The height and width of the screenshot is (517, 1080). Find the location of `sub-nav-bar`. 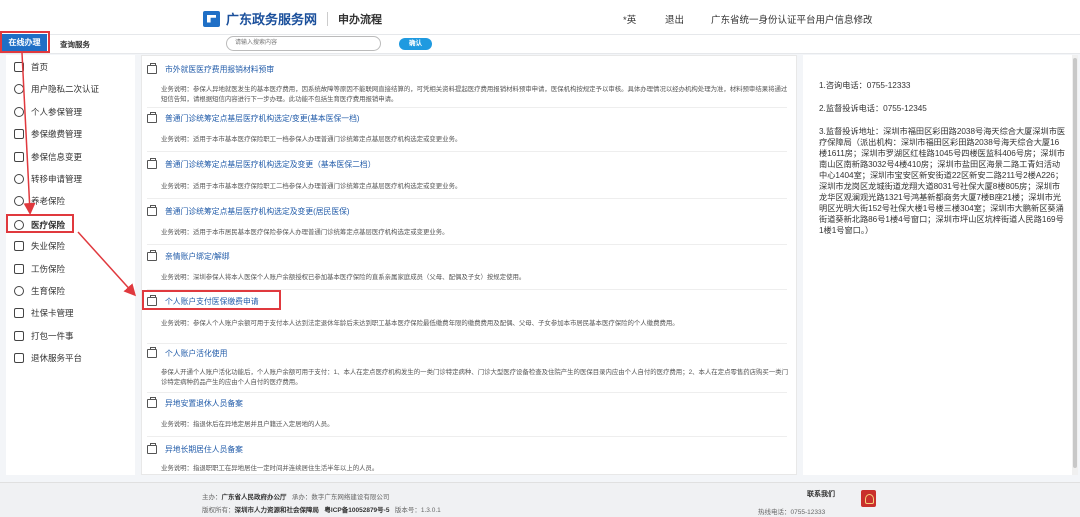

sub-nav-bar is located at coordinates (540, 44).